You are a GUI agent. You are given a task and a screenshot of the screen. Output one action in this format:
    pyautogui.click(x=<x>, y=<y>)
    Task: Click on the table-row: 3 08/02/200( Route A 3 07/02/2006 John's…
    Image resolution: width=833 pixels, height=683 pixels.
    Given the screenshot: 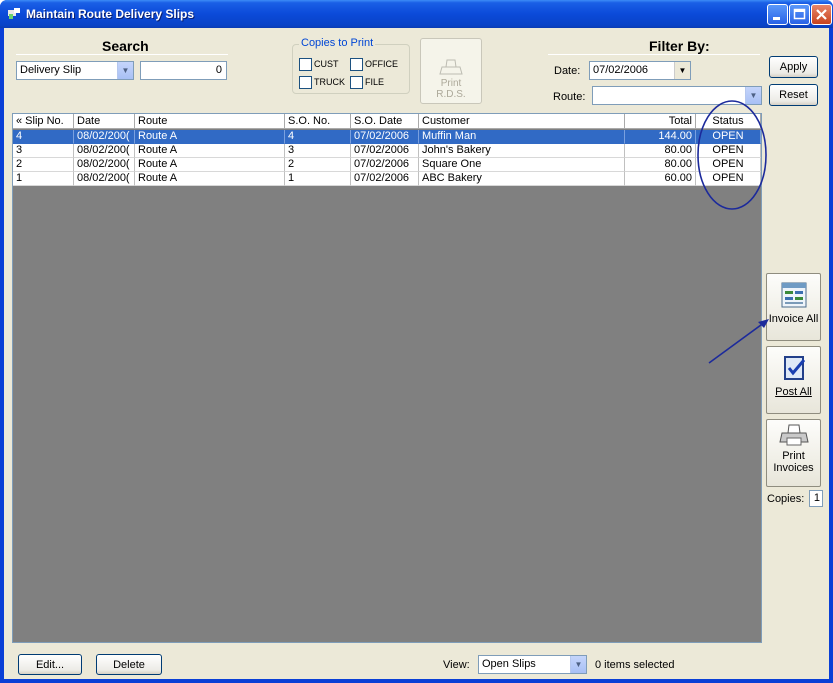 What is the action you would take?
    pyautogui.click(x=387, y=151)
    